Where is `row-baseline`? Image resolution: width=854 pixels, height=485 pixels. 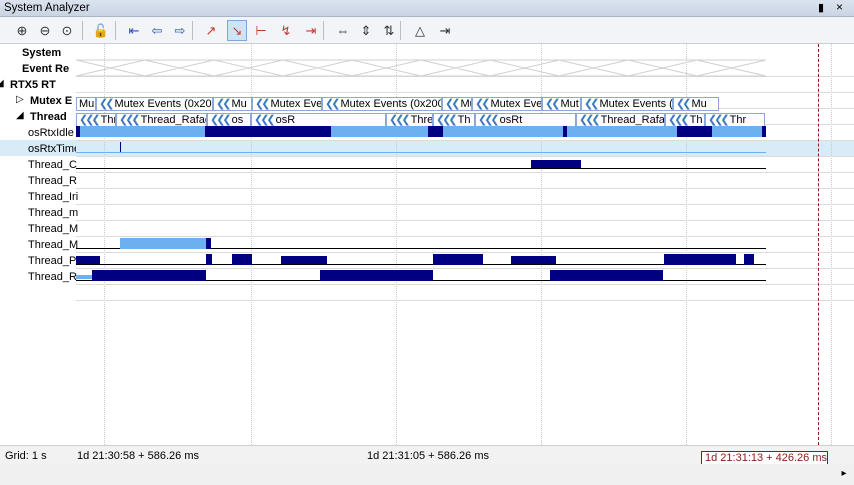
row-baseline is located at coordinates (421, 168).